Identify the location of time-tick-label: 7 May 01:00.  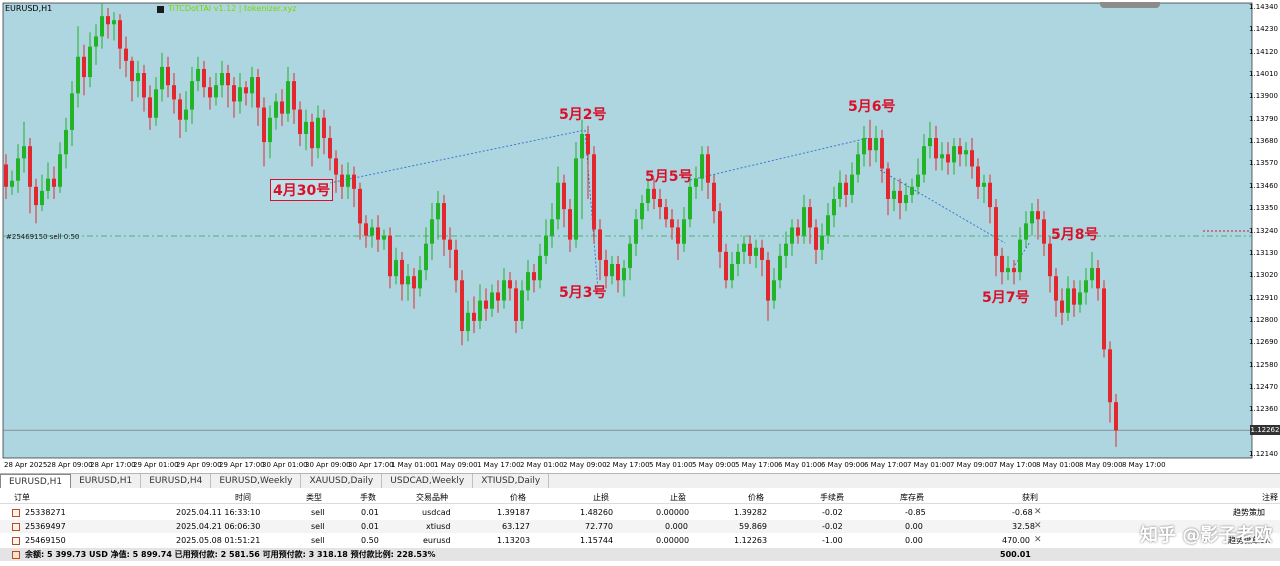
(929, 465).